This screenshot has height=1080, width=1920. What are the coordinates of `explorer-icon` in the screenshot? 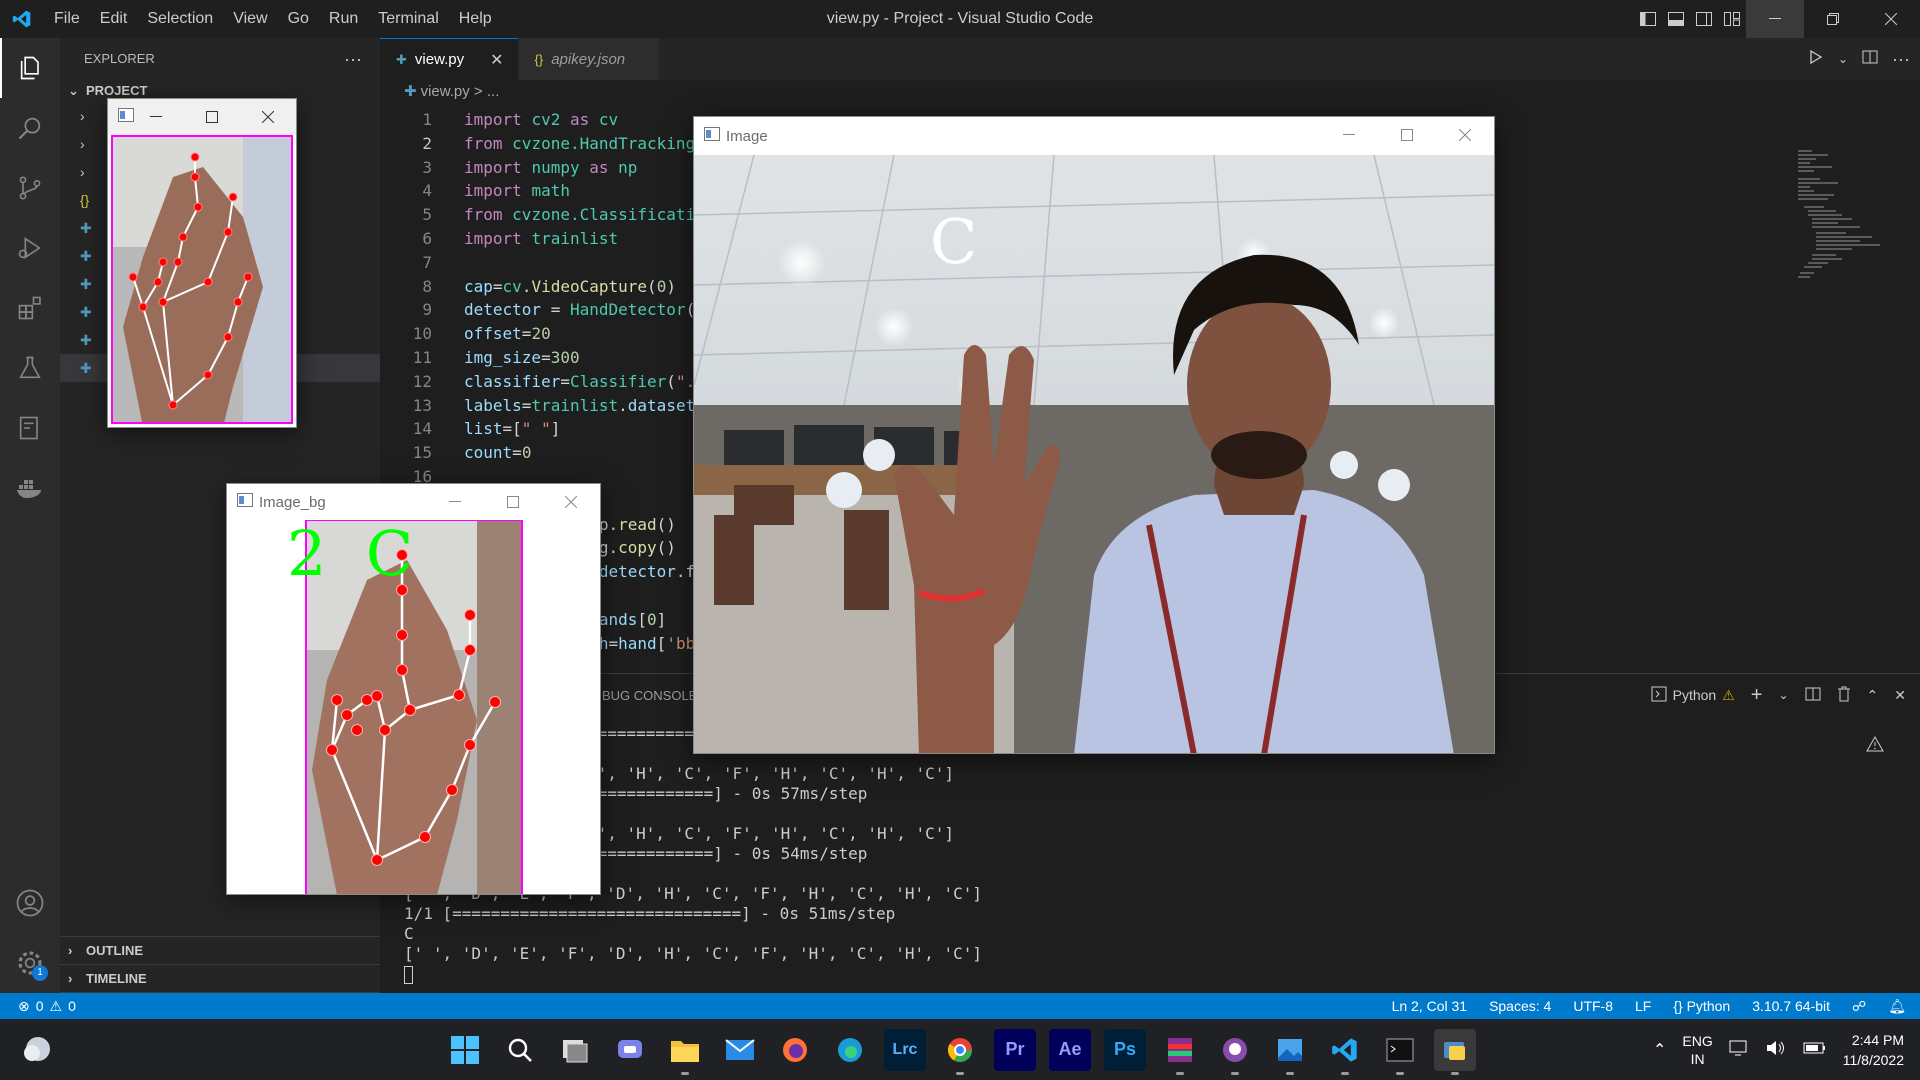 It's located at (30, 68).